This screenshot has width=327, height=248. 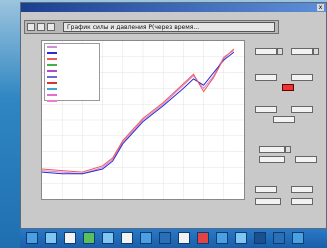 I want to click on legend, so click(x=72, y=73).